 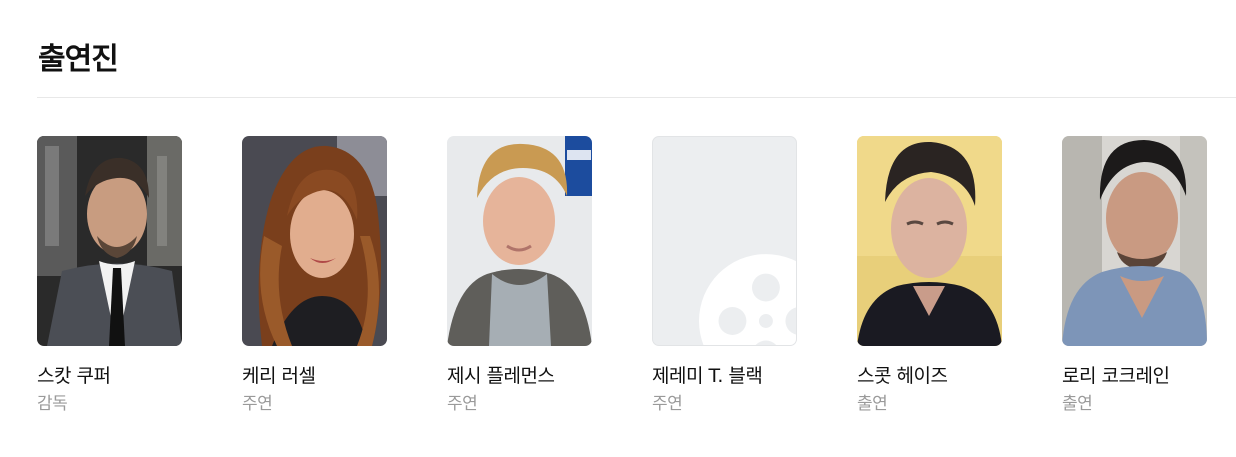 What do you see at coordinates (124, 376) in the screenshot?
I see `cast-name: 스캇 쿠퍼` at bounding box center [124, 376].